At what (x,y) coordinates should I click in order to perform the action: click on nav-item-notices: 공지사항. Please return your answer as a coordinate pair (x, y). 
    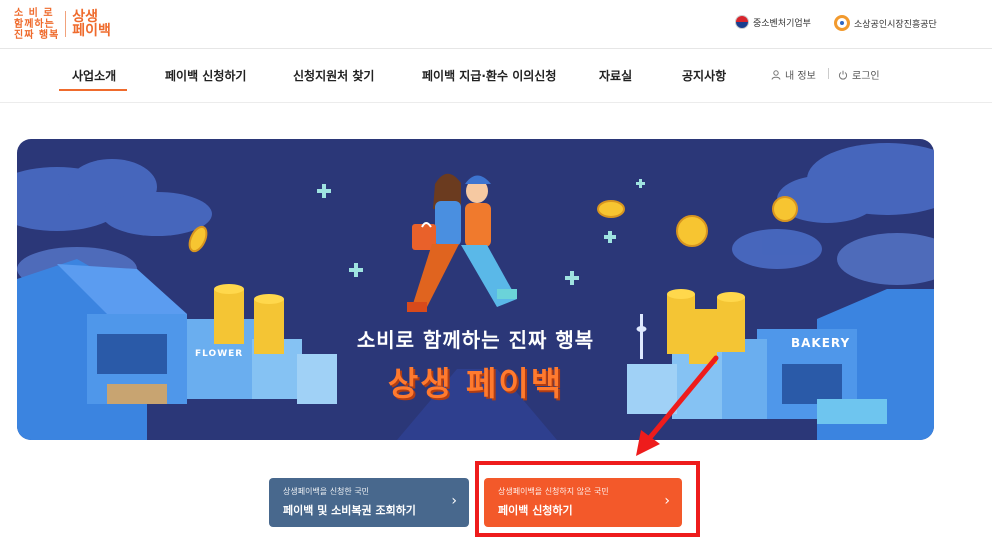
    Looking at the image, I should click on (704, 75).